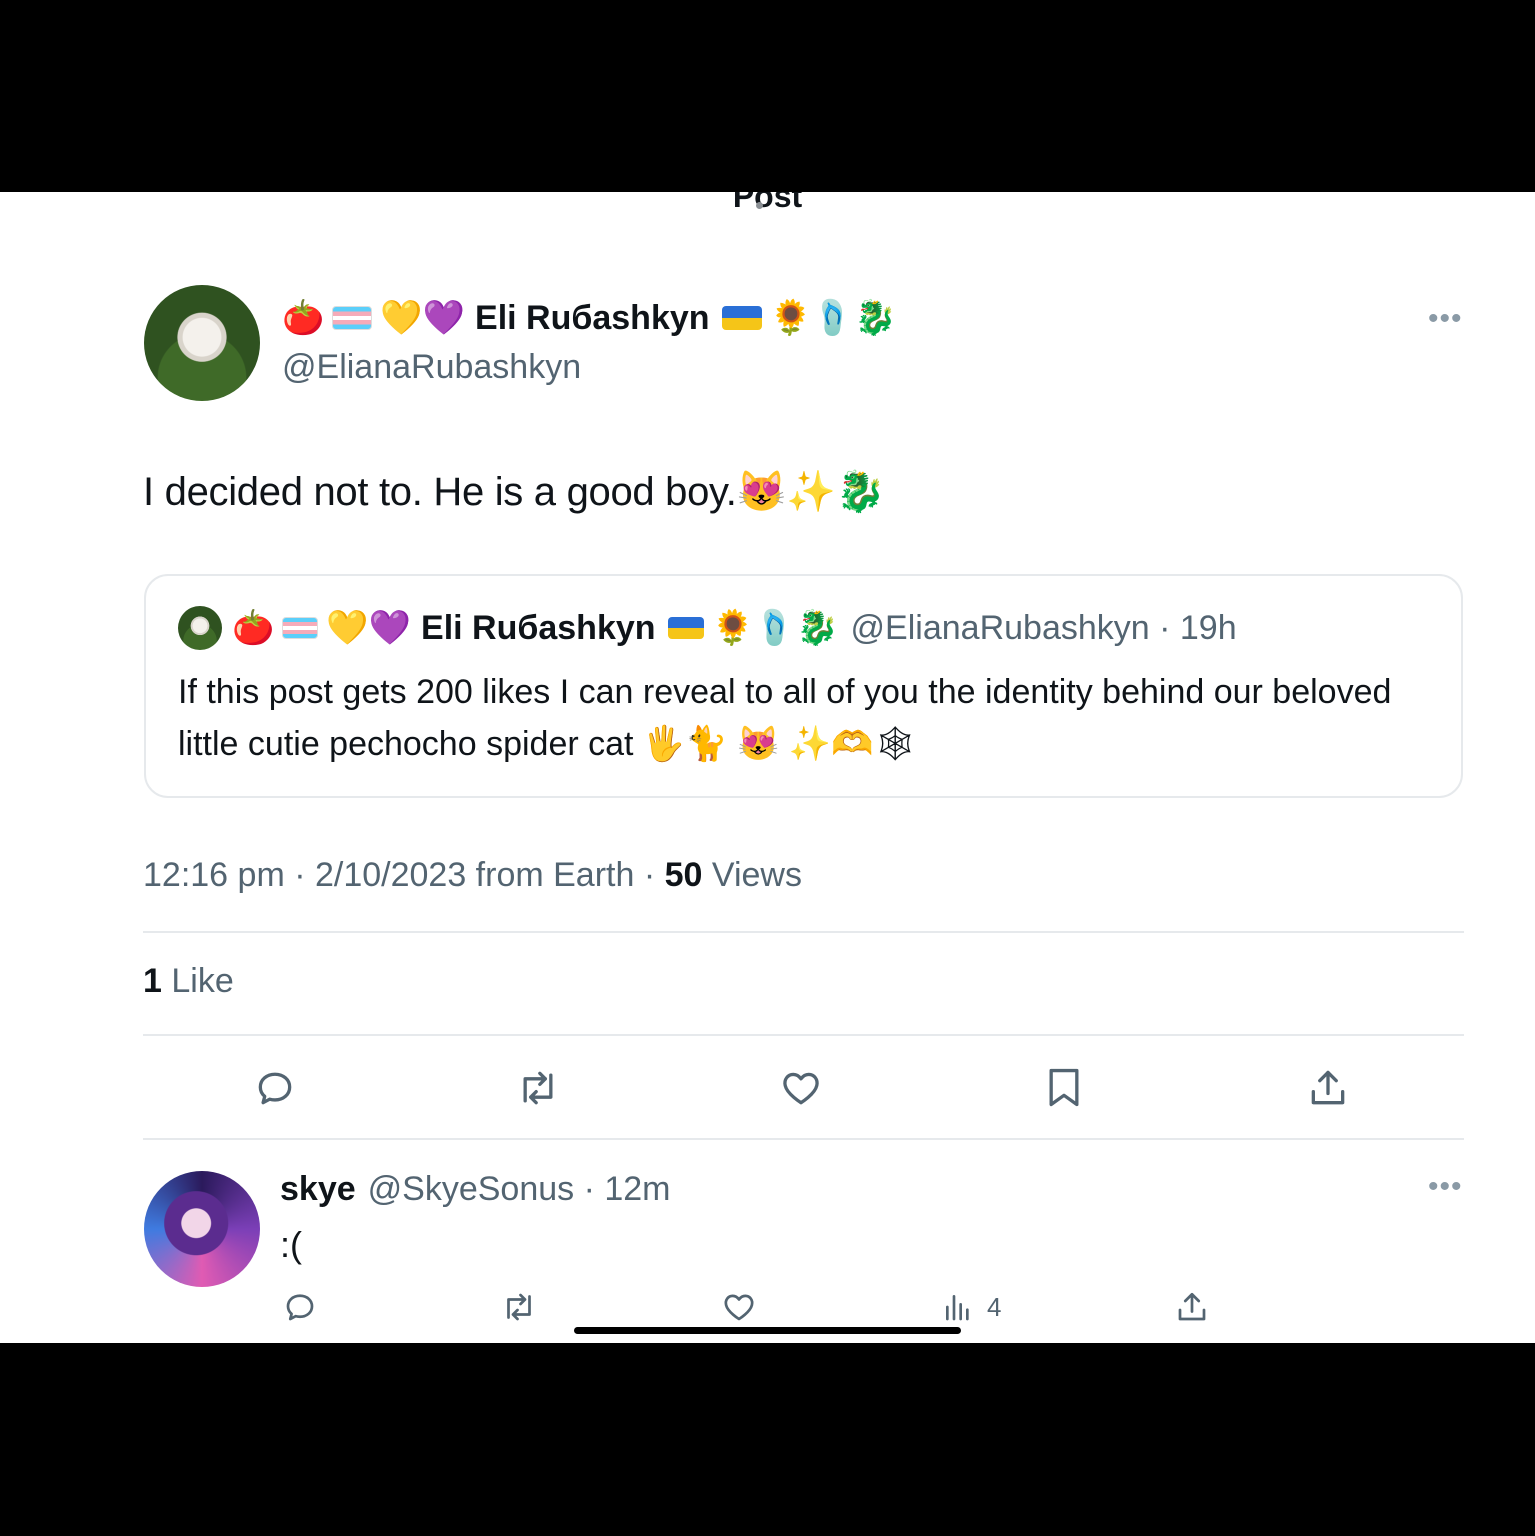  What do you see at coordinates (318, 1189) in the screenshot?
I see `reply-display-name: skye` at bounding box center [318, 1189].